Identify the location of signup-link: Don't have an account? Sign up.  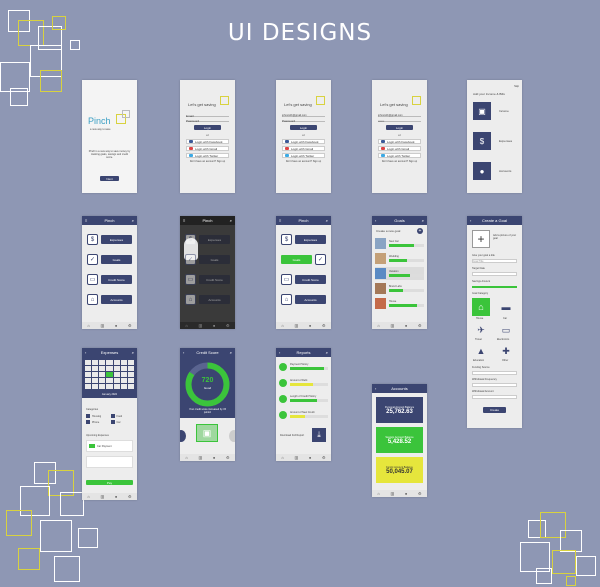
(207, 161).